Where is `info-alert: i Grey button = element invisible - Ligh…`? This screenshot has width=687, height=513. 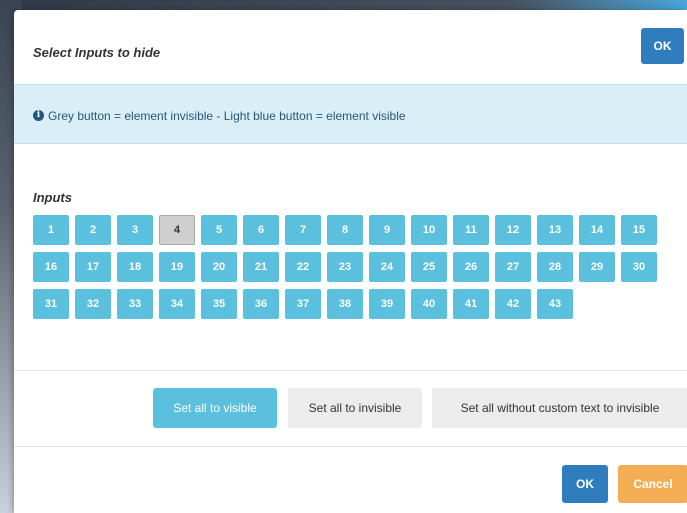 info-alert: i Grey button = element invisible - Ligh… is located at coordinates (350, 114).